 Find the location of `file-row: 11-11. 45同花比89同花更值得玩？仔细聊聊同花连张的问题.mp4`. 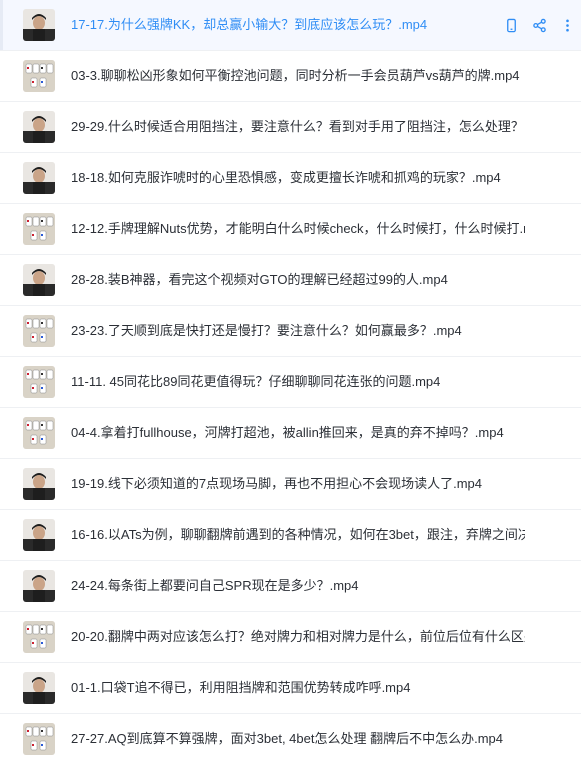

file-row: 11-11. 45同花比89同花更值得玩？仔细聊聊同花连张的问题.mp4 is located at coordinates (290, 382).